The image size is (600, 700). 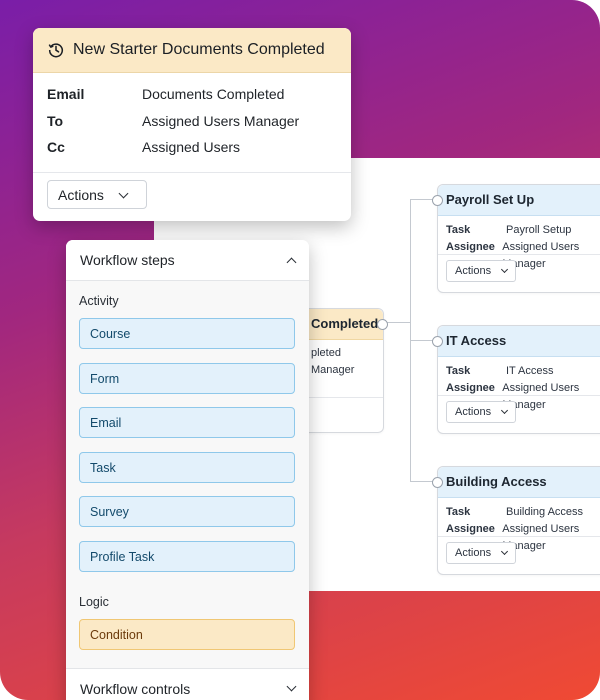 I want to click on to-row: To Assigned Users Manager, so click(x=192, y=121).